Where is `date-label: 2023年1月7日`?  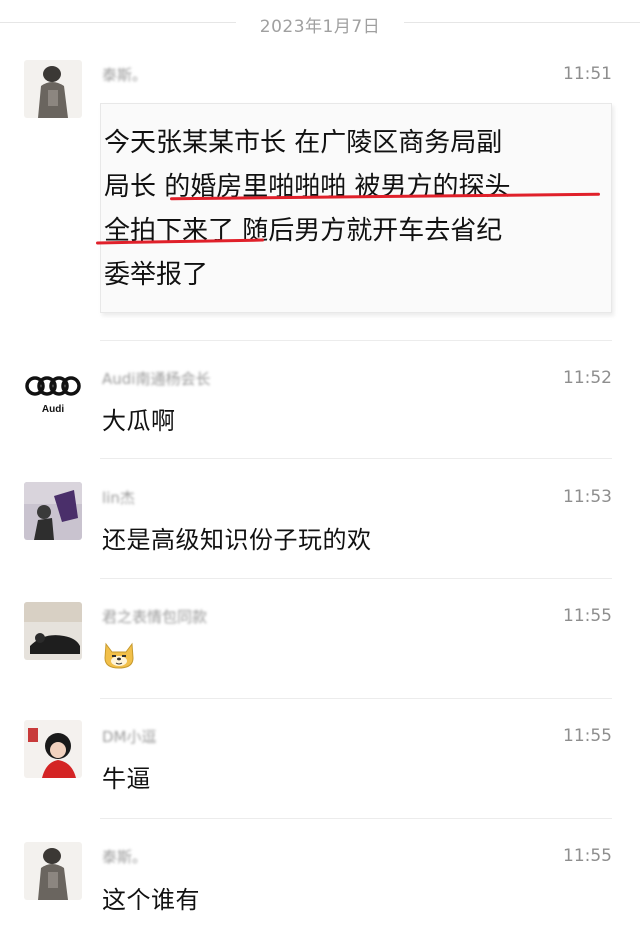 date-label: 2023年1月7日 is located at coordinates (320, 27).